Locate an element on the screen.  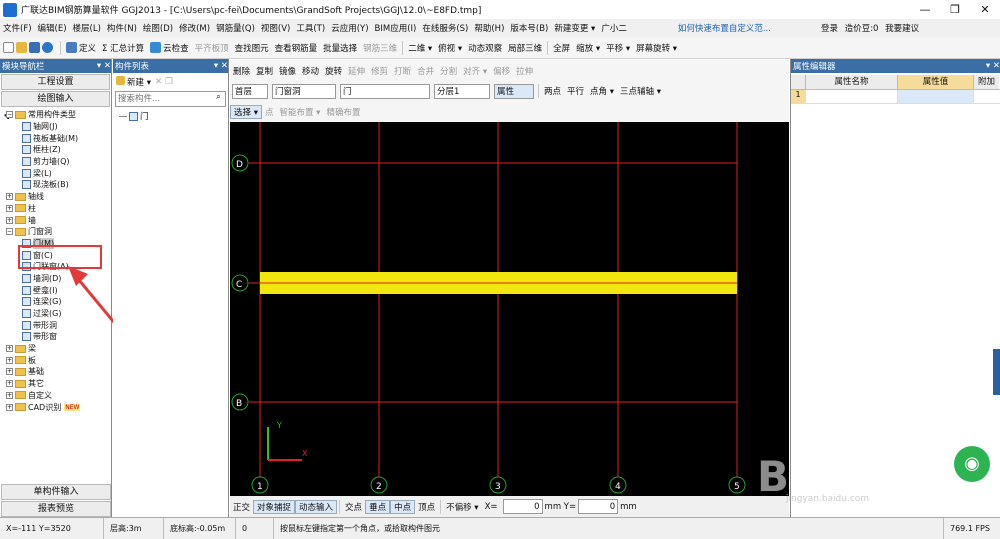
screen-rotate-dropdown: 屏幕旋转 ▾ is located at coordinates (656, 48).